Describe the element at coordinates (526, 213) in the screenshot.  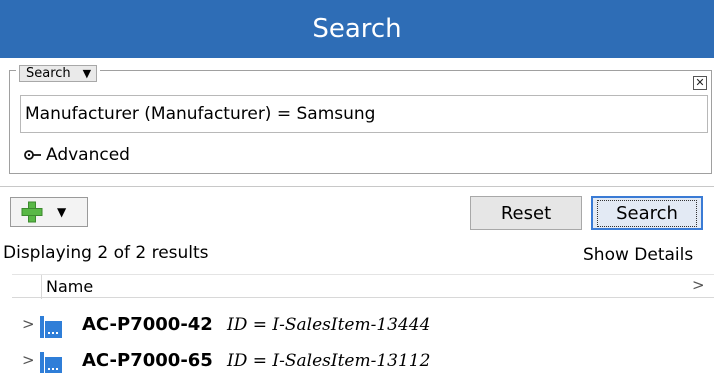
I see `reset-button: Reset` at that location.